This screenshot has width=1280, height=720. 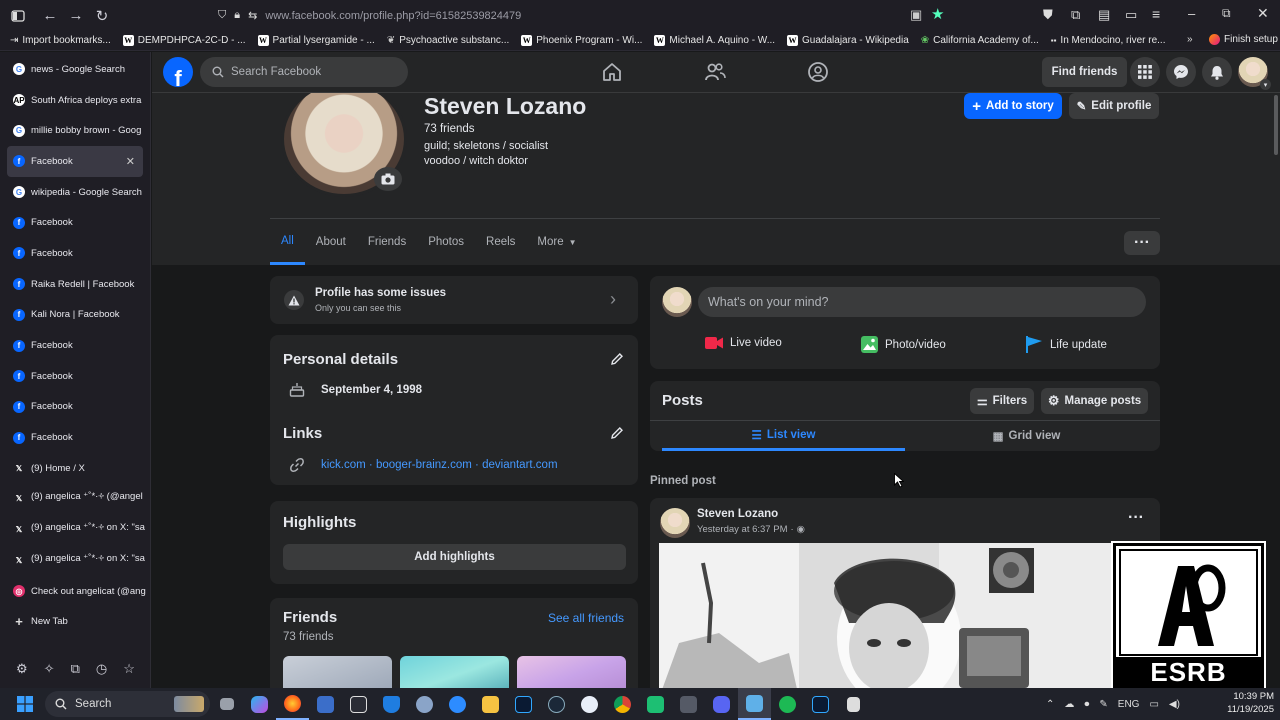 I want to click on maximize-icon: ⧉, so click(x=1226, y=13).